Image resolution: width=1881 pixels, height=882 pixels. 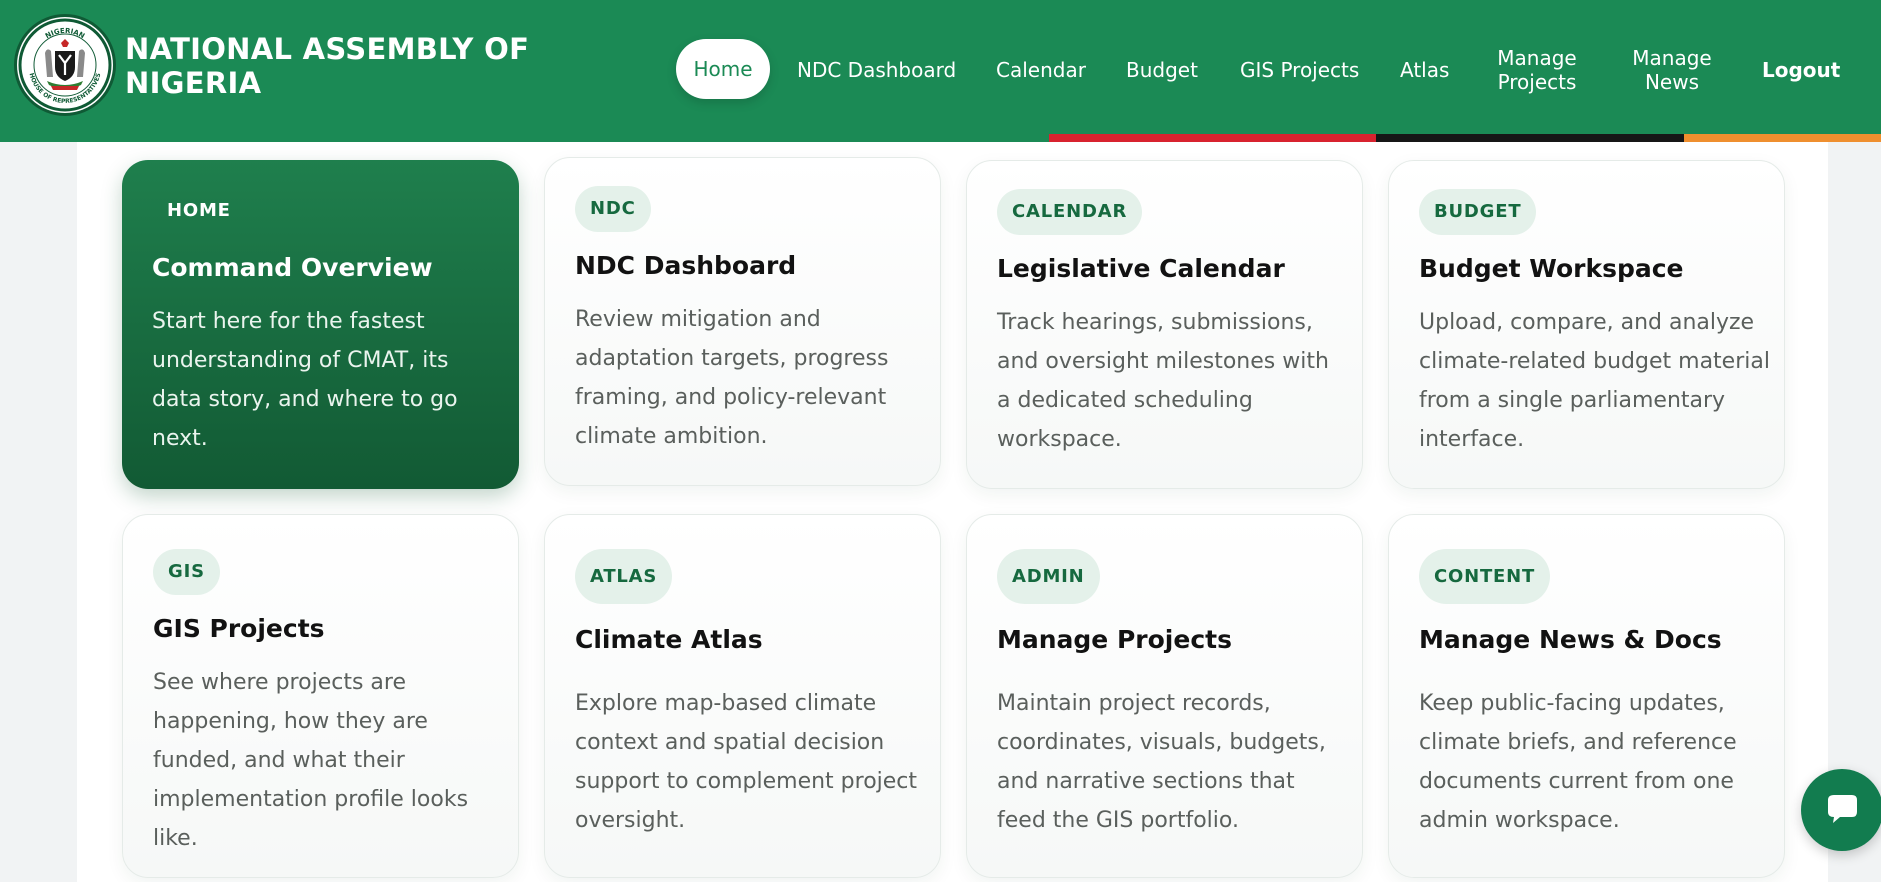 What do you see at coordinates (1041, 70) in the screenshot?
I see `nav-calendar: Calendar` at bounding box center [1041, 70].